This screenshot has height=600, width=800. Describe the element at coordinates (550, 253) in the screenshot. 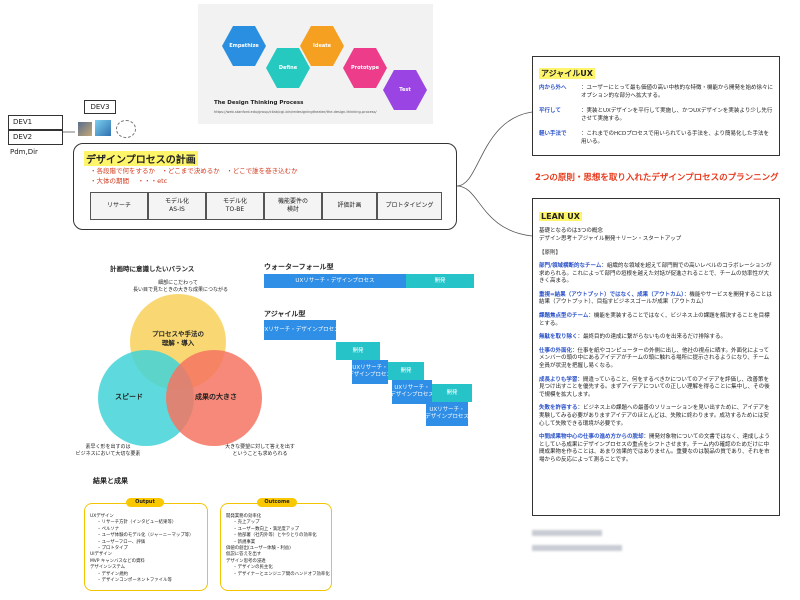

I see `lean-ux-principles-label: 【原則】` at that location.